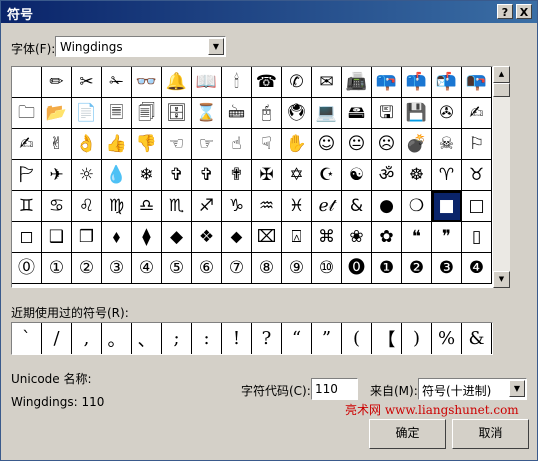 The image size is (538, 461). Describe the element at coordinates (237, 175) in the screenshot. I see `symbol-cell: ✟` at that location.